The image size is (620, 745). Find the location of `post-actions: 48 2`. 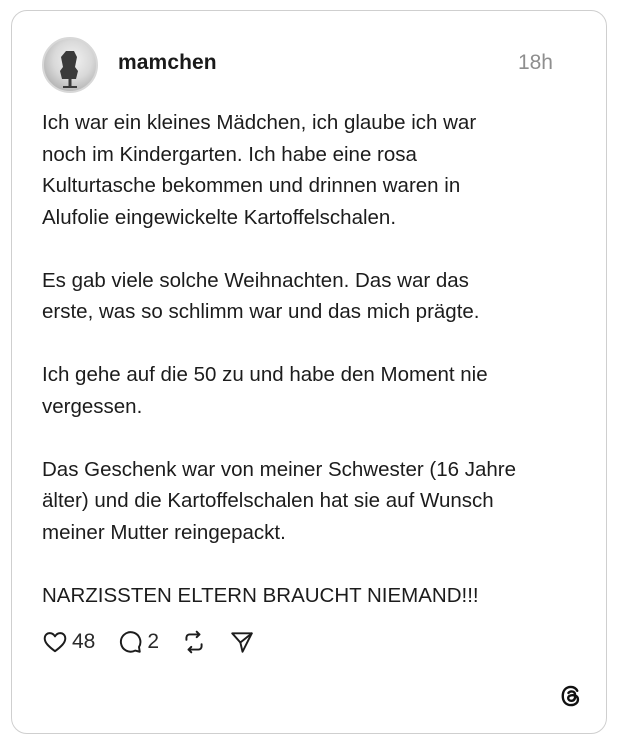

post-actions: 48 2 is located at coordinates (159, 642).